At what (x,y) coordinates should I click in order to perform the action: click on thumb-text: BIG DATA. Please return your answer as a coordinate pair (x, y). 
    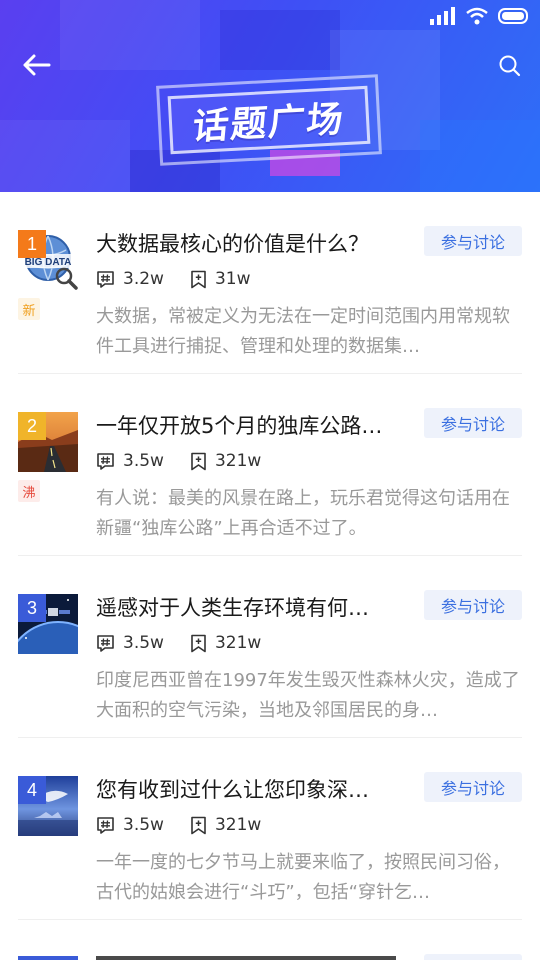
    Looking at the image, I should click on (48, 262).